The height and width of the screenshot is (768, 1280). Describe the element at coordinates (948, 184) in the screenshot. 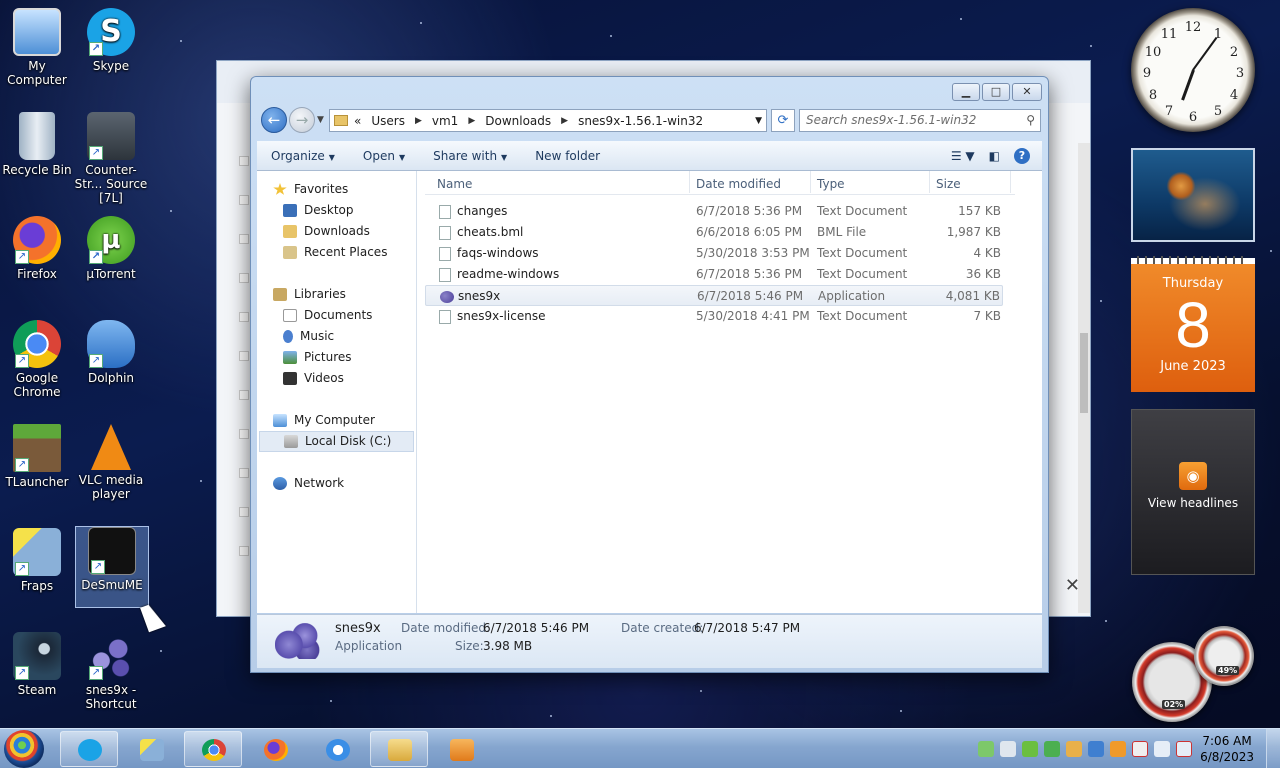

I see `column-size: Size` at that location.